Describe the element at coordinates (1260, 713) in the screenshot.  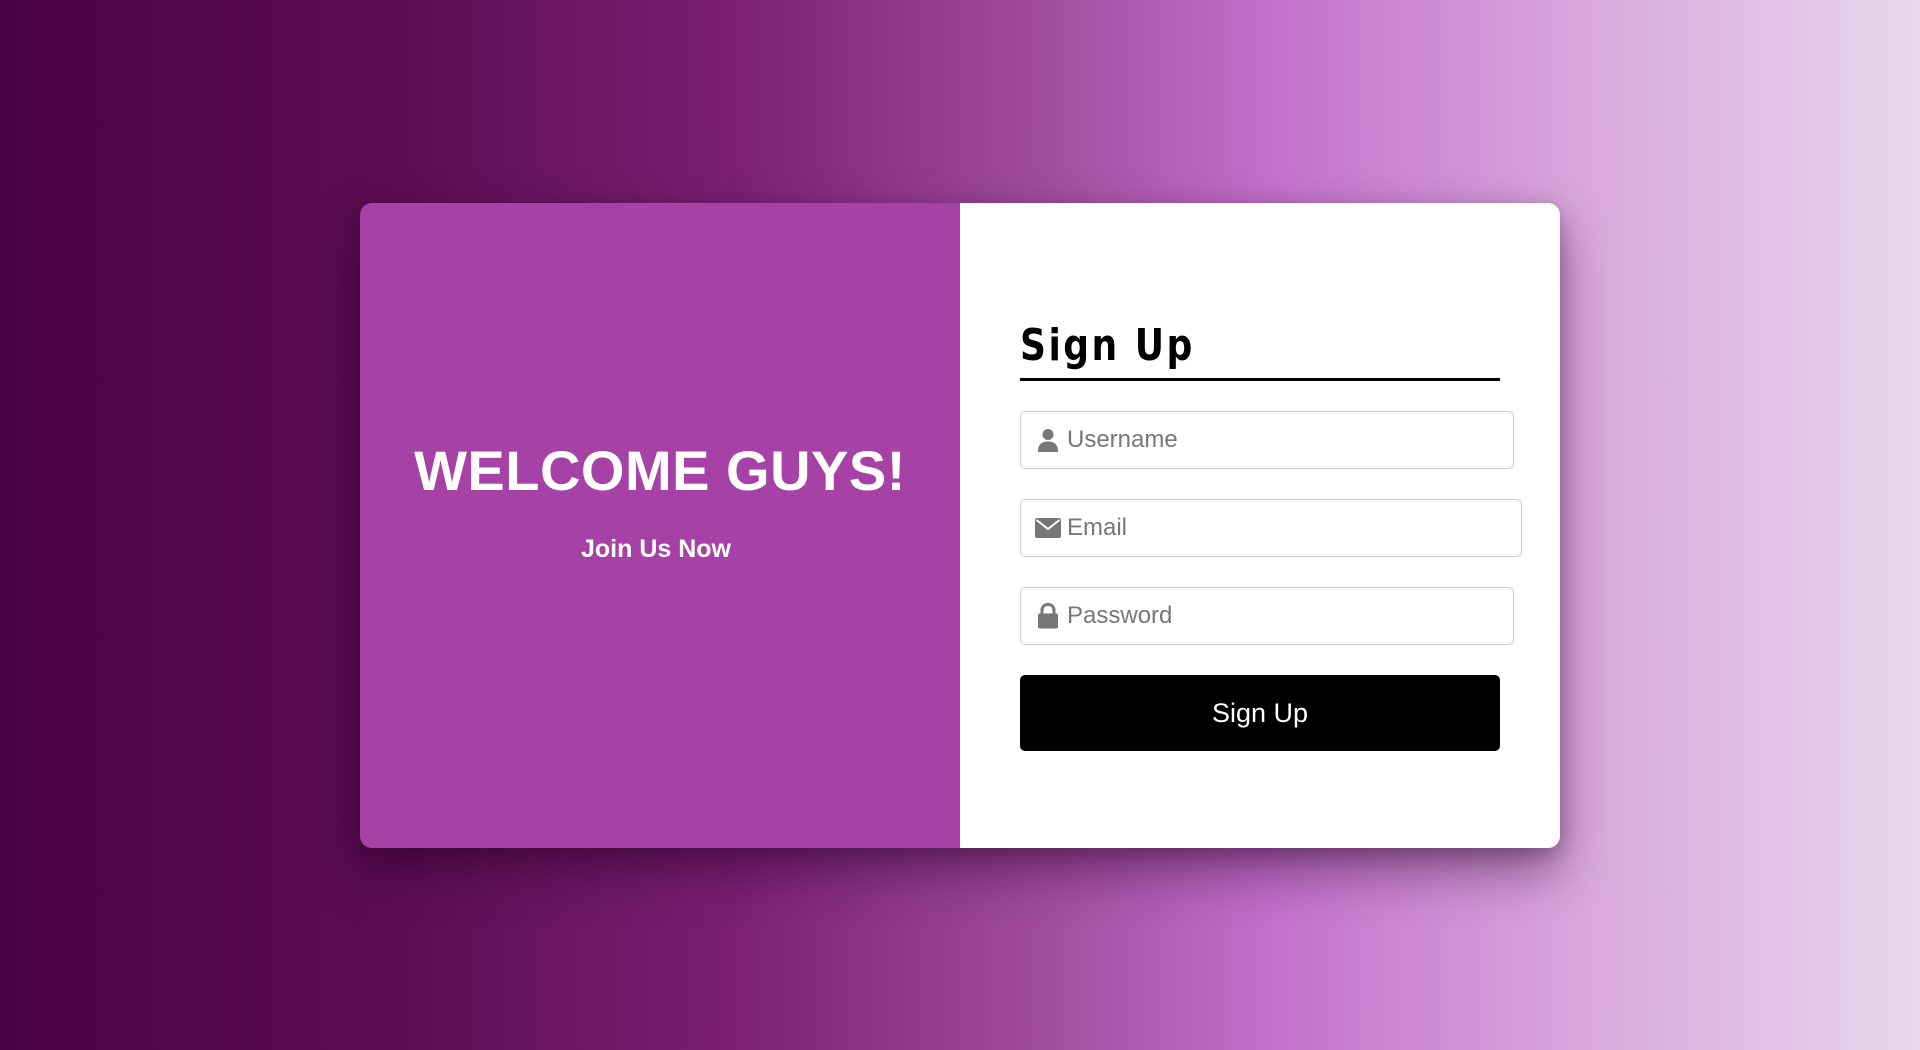
I see `sign-up-button: Sign Up` at that location.